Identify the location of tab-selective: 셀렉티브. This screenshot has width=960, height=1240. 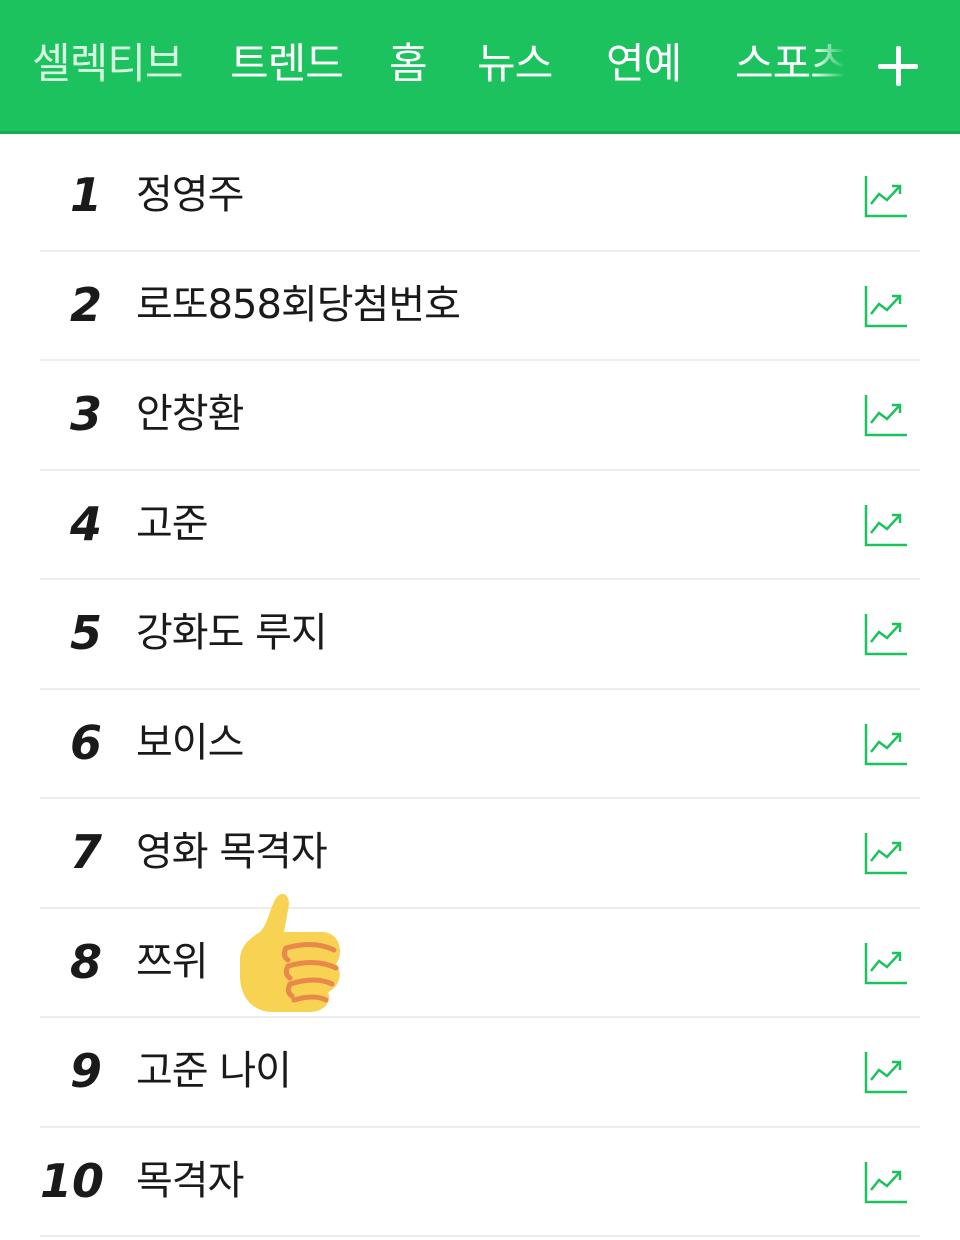
(108, 64).